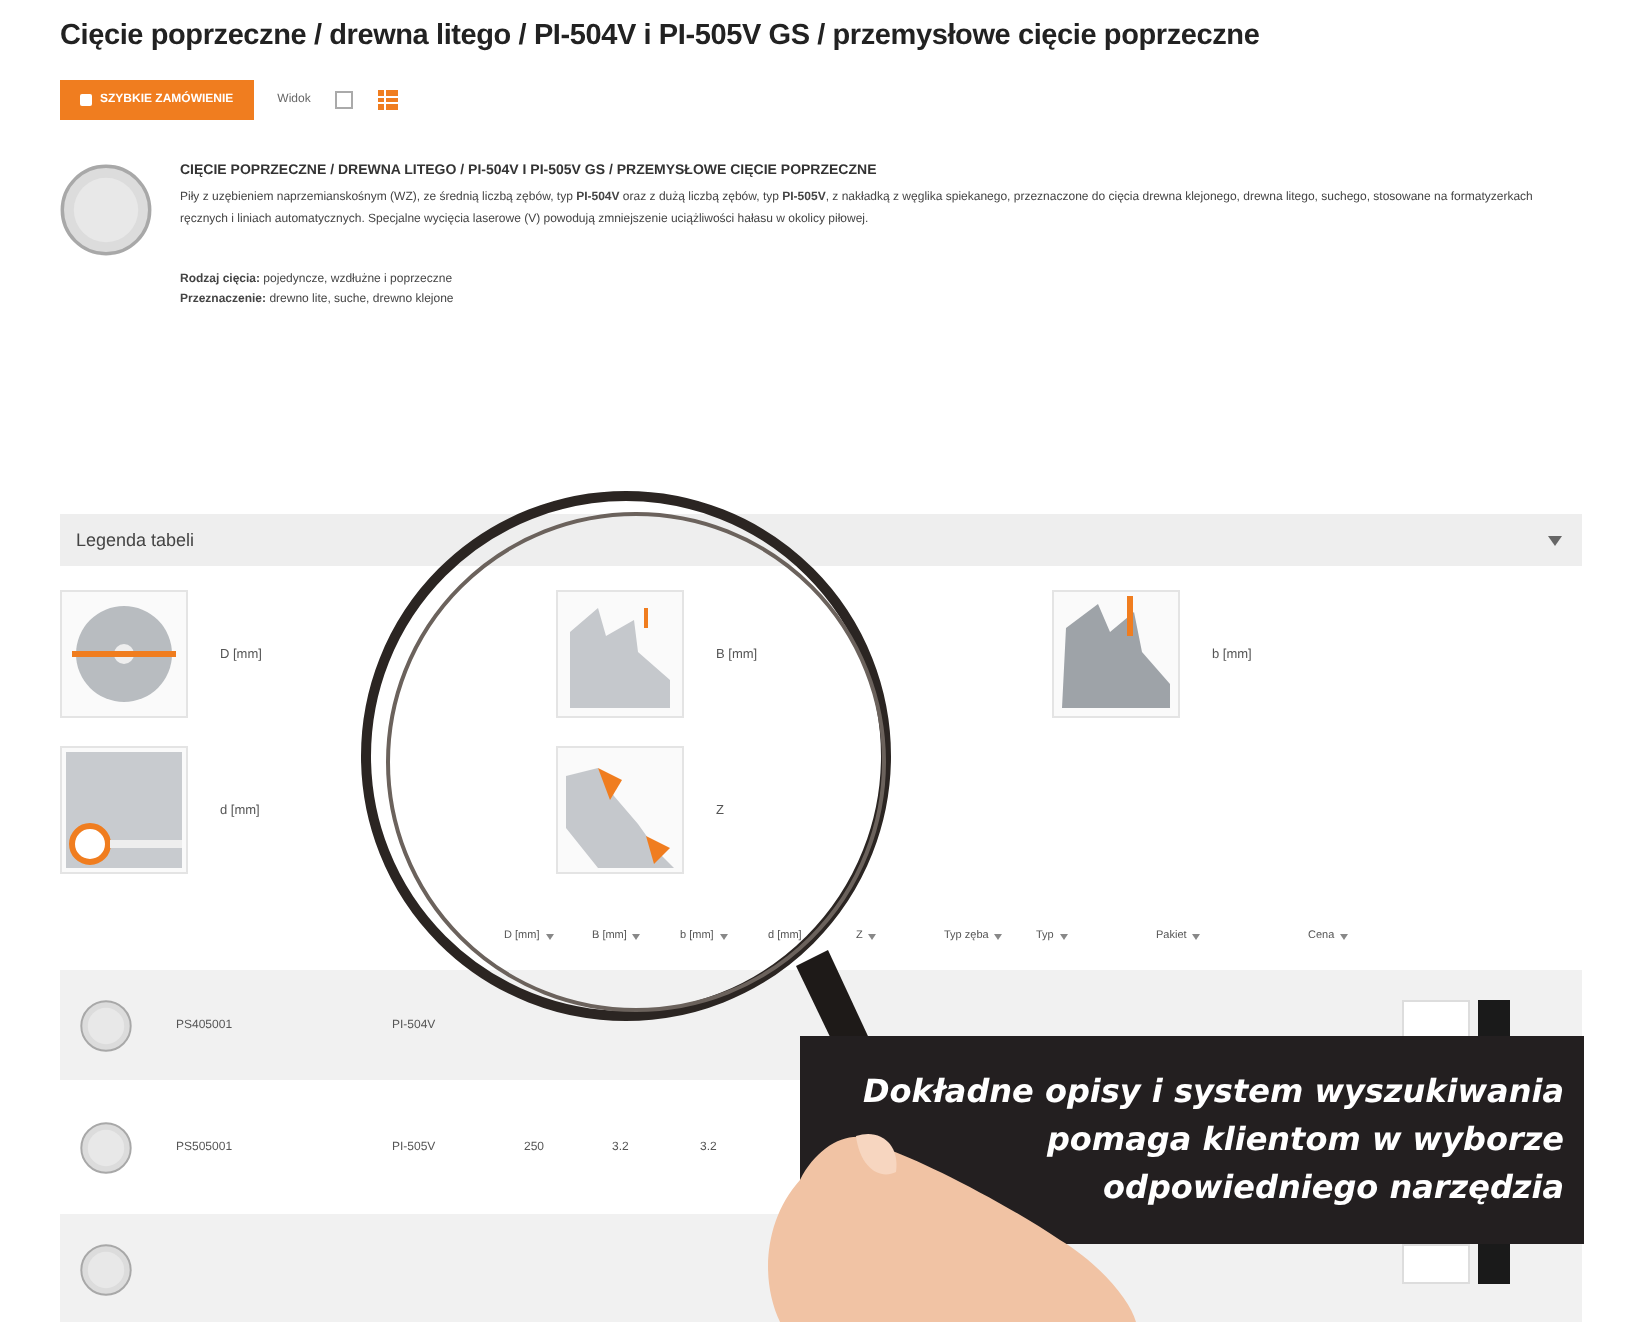 This screenshot has width=1642, height=1322. Describe the element at coordinates (1305, 1140) in the screenshot. I see `caption-line: pomaga klientom w wyborze` at that location.